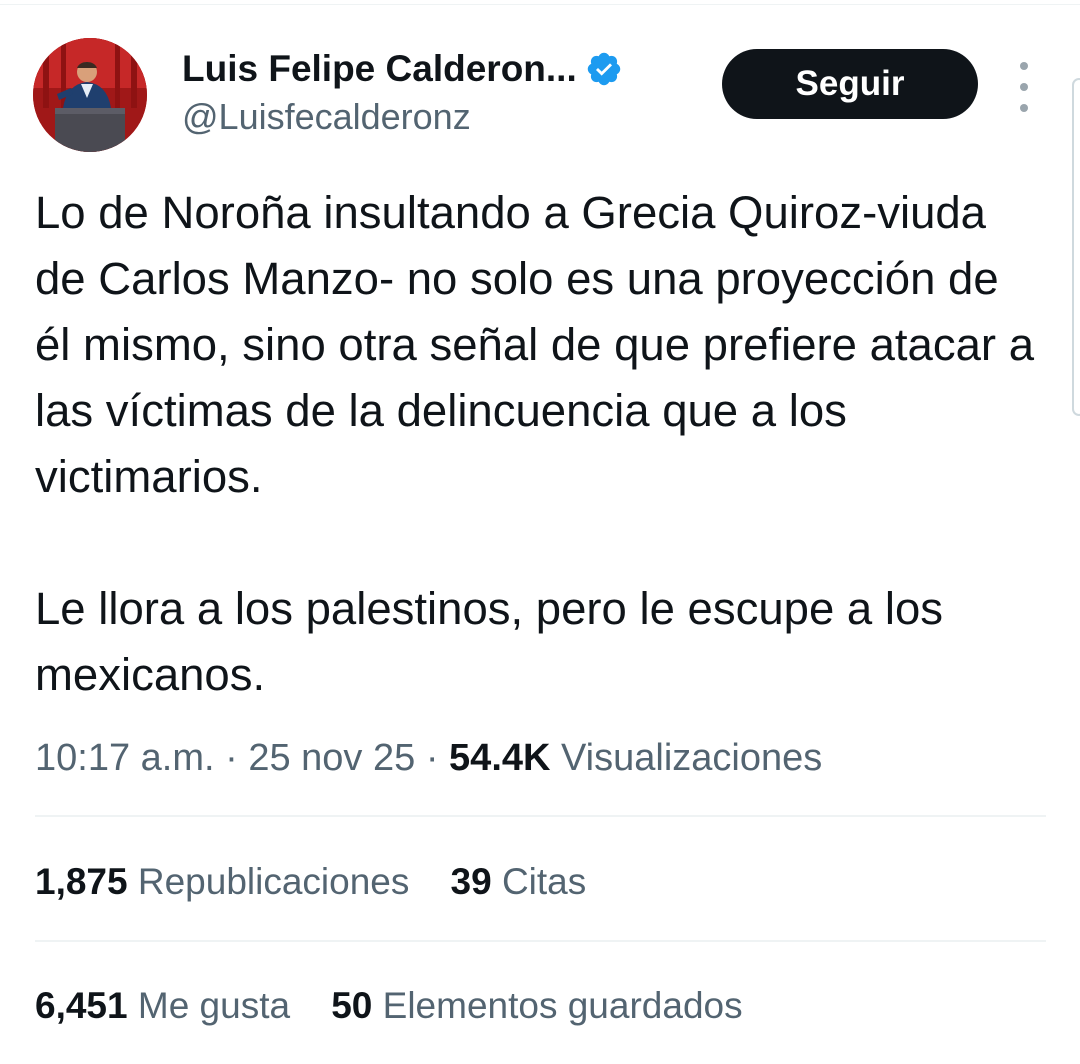 Image resolution: width=1080 pixels, height=1064 pixels. I want to click on top-divider, so click(540, 4).